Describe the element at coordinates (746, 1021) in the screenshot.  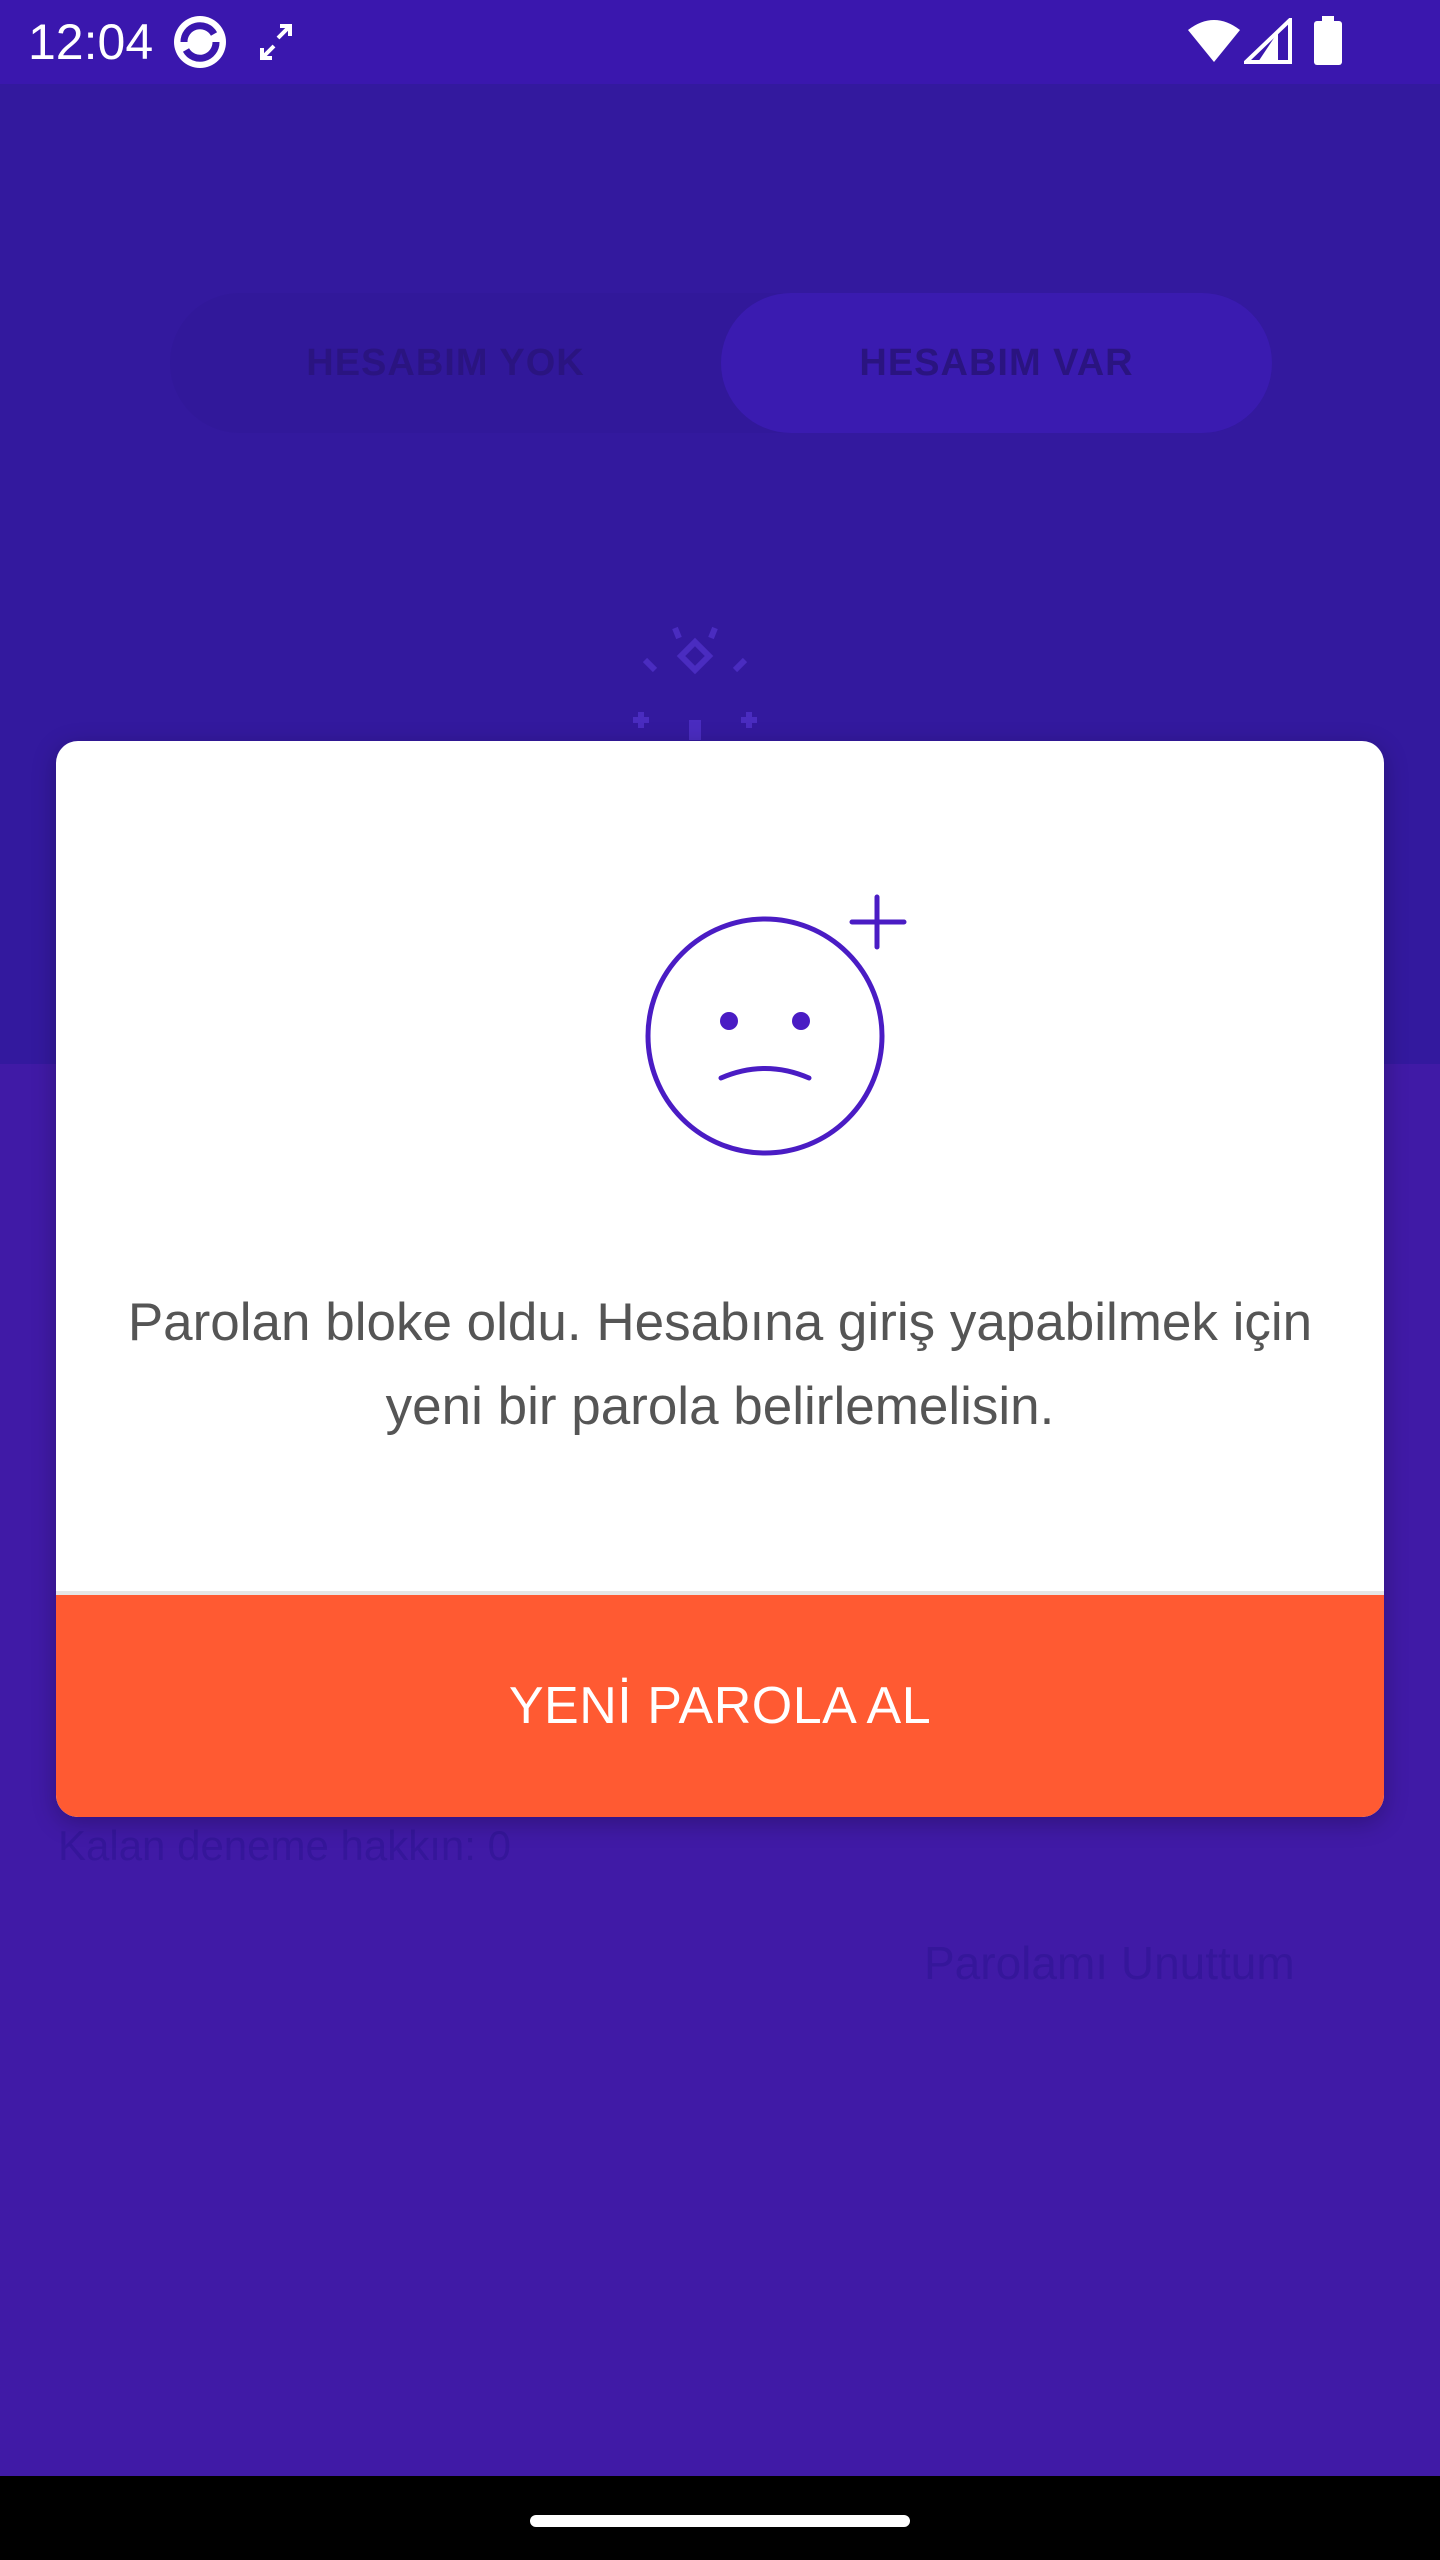
I see `sad-face-icon` at that location.